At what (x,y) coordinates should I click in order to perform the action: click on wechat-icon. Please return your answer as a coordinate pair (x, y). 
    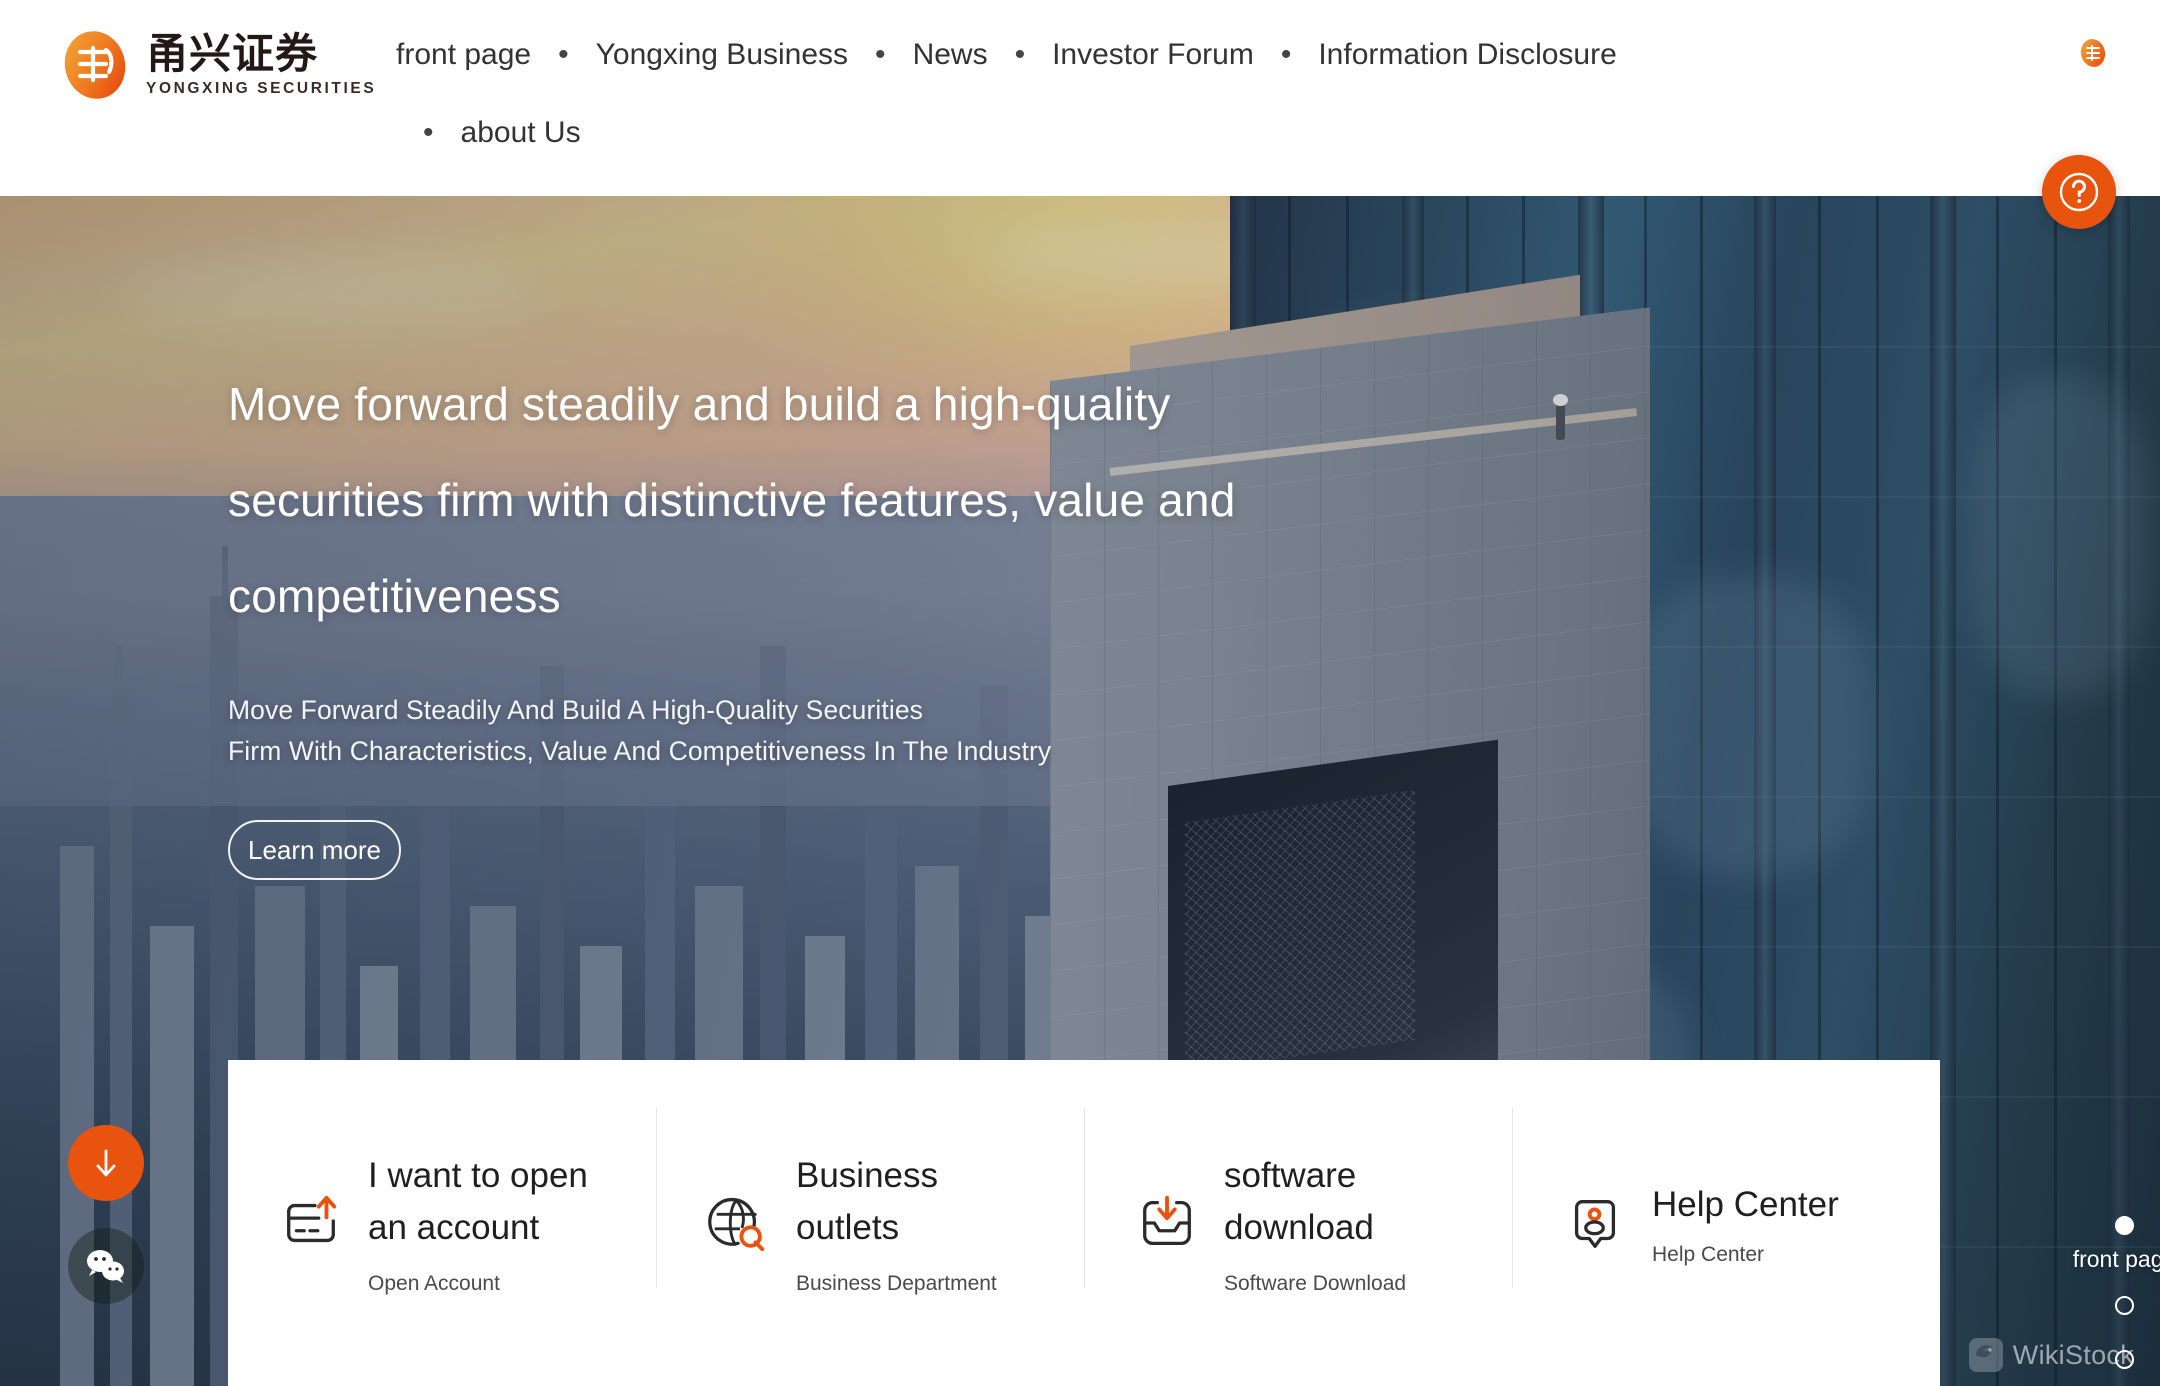
    Looking at the image, I should click on (105, 1266).